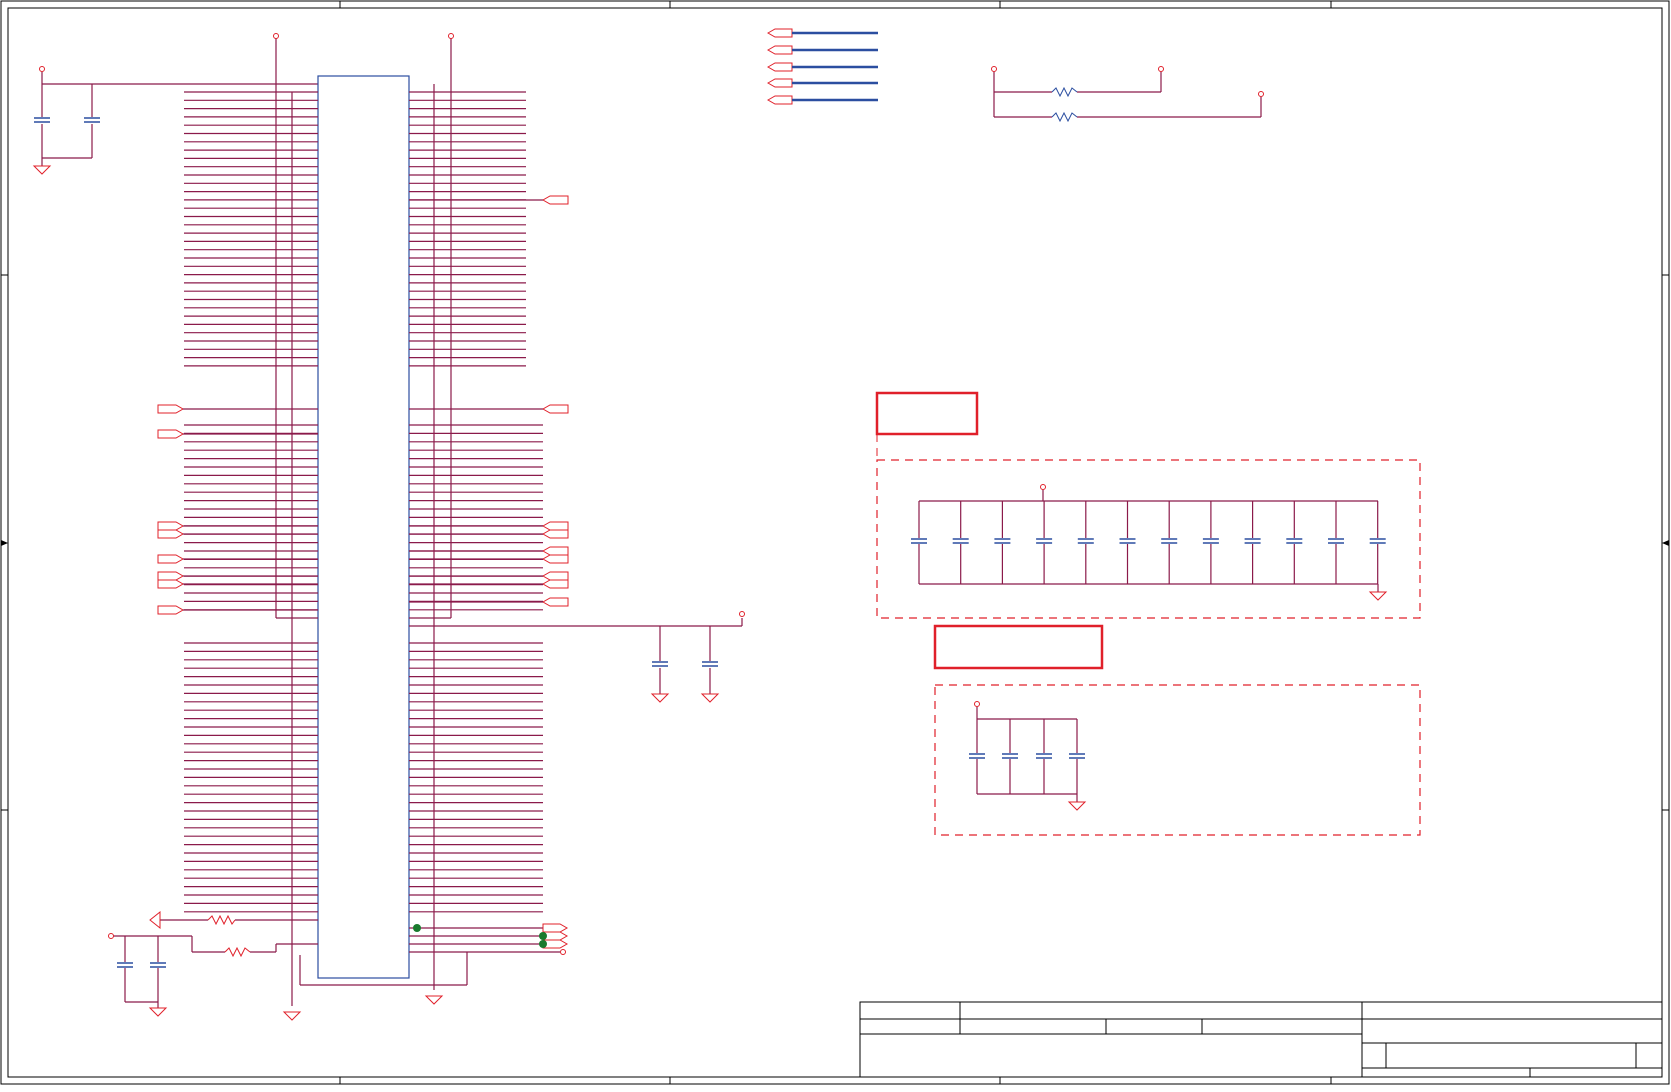 This screenshot has height=1092, width=1671. I want to click on bottom-right-connectors, so click(489, 939).